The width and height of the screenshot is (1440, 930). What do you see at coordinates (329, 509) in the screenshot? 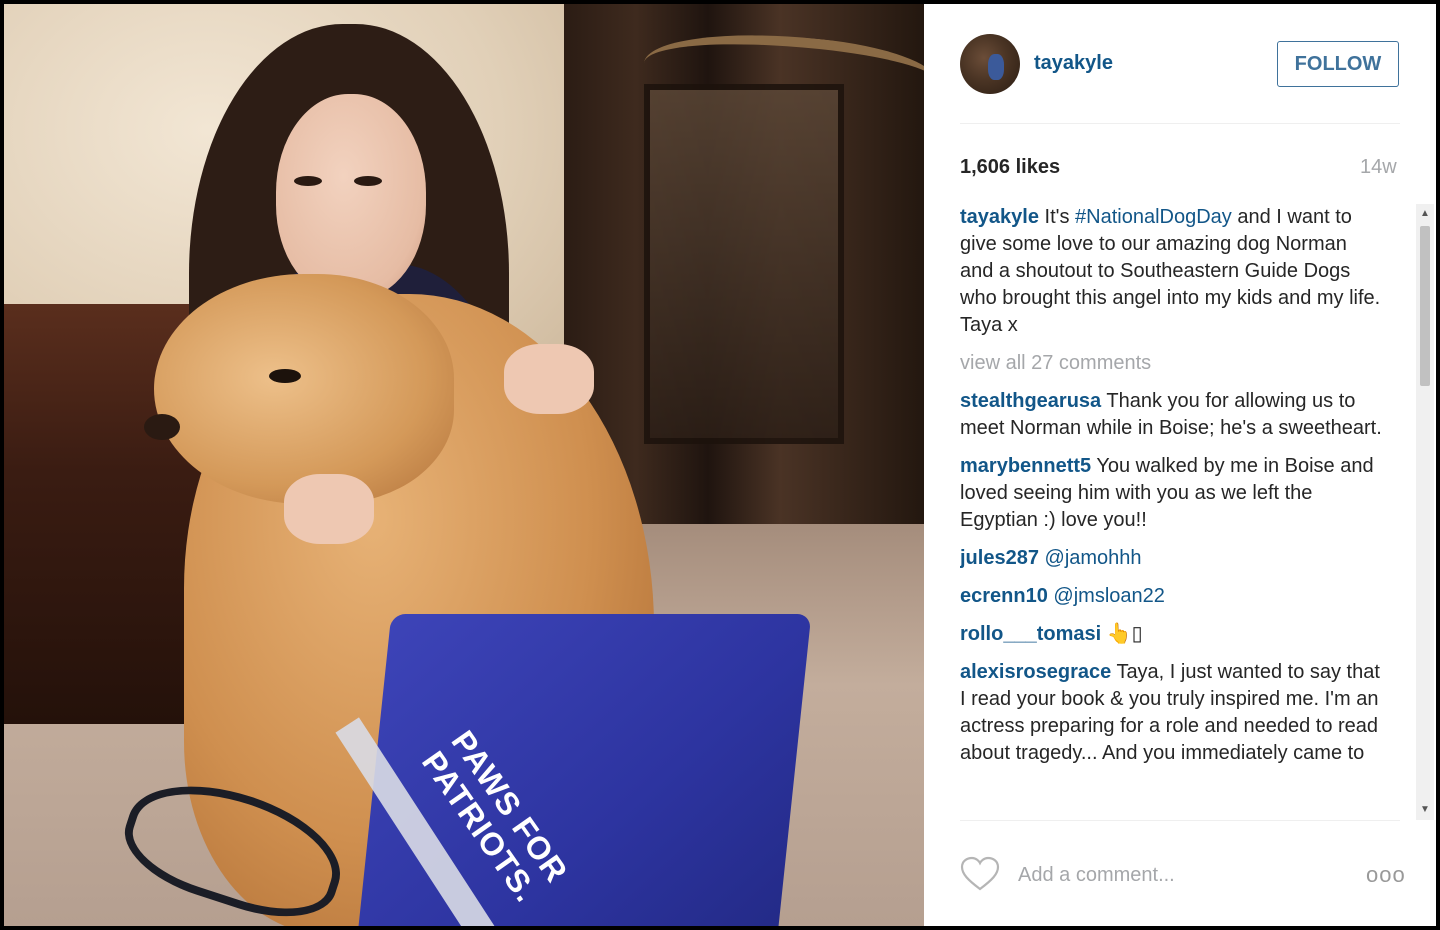
I see `photo-hand-left` at bounding box center [329, 509].